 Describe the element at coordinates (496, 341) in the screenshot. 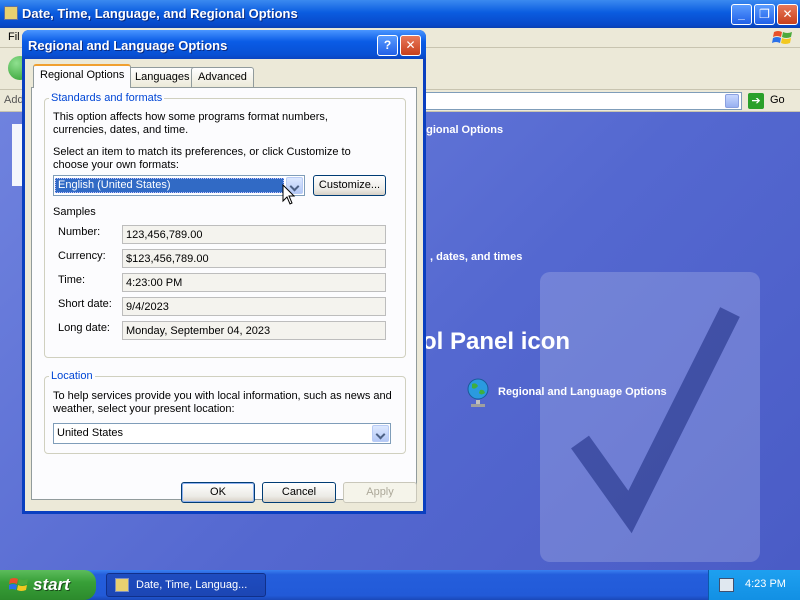

I see `control-panel-heading: ol Panel icon` at that location.